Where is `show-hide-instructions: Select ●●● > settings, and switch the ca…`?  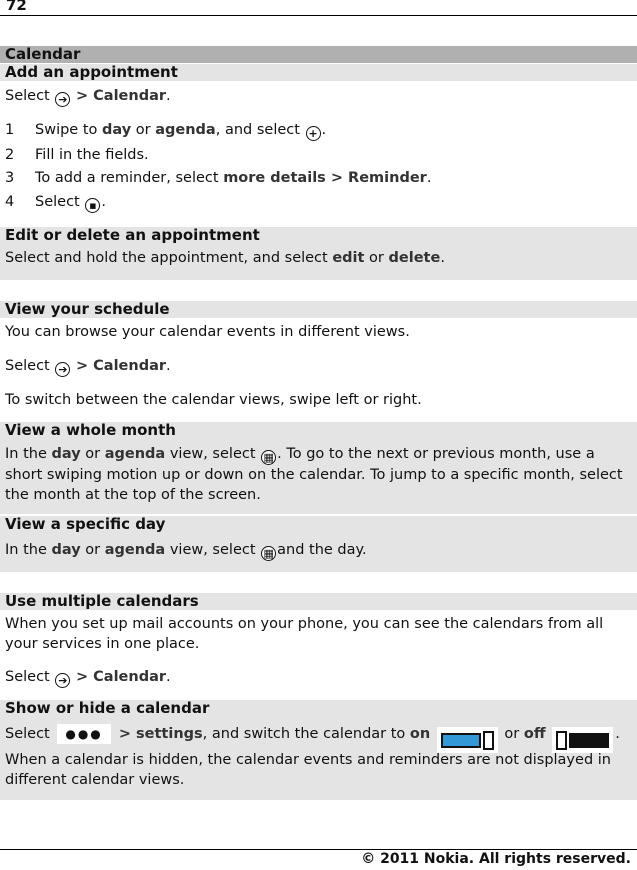
show-hide-instructions: Select ●●● > settings, and switch the ca… is located at coordinates (312, 738).